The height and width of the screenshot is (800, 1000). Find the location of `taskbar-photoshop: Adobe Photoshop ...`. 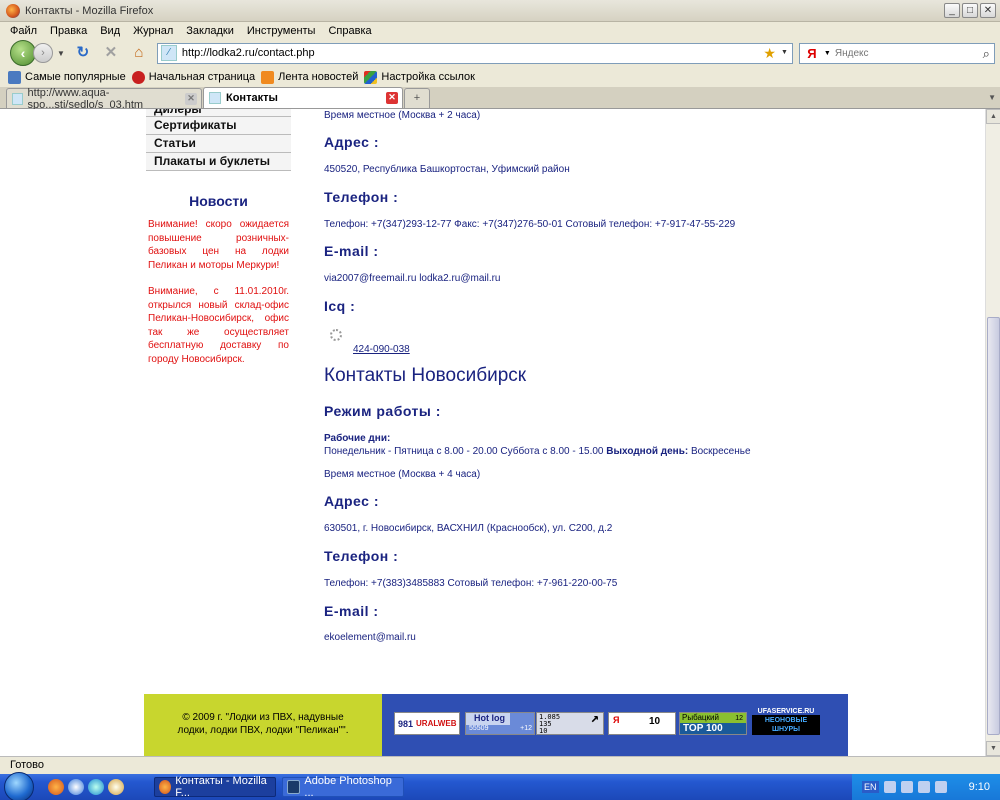

taskbar-photoshop: Adobe Photoshop ... is located at coordinates (343, 787).